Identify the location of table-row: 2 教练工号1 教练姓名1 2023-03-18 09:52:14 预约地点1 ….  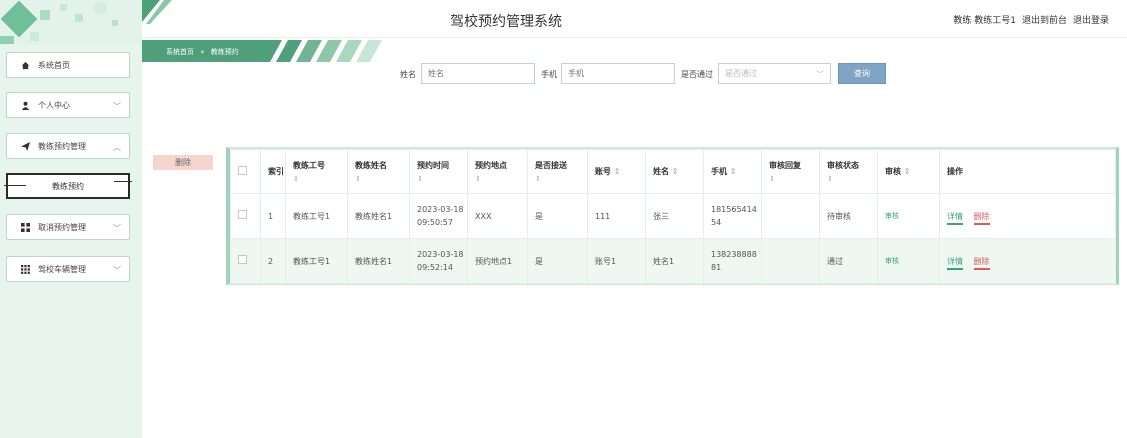
(673, 261).